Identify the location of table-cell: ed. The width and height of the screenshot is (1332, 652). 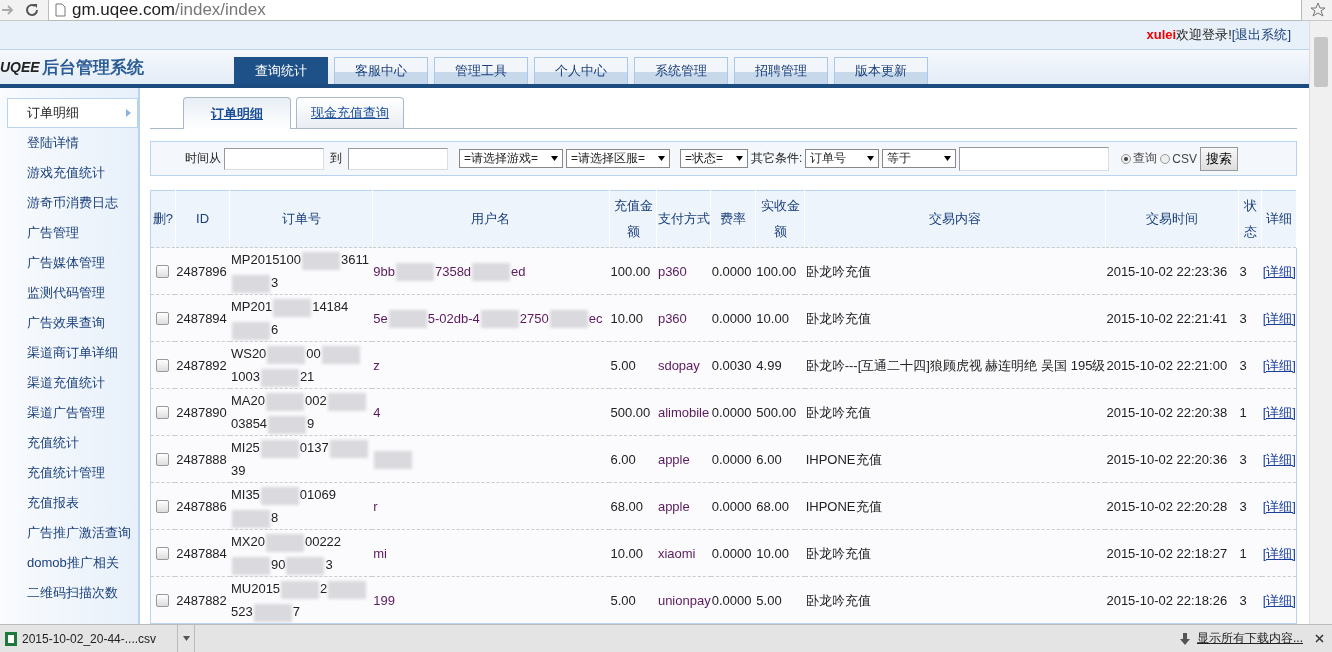
(518, 271).